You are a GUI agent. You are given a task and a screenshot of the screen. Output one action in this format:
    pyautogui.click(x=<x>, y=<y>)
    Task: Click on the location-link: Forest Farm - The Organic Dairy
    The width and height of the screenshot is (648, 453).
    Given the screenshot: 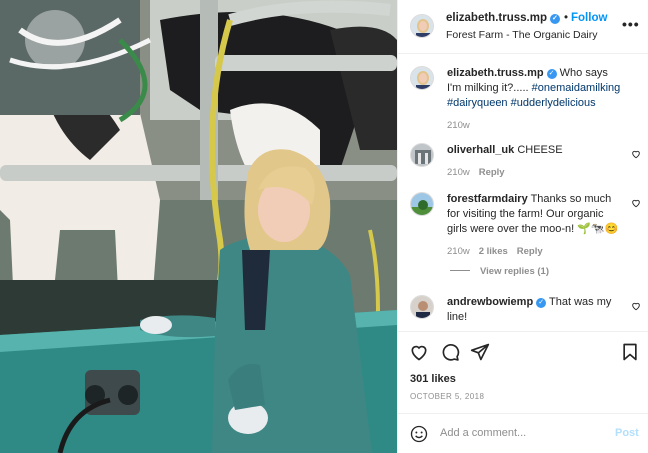 What is the action you would take?
    pyautogui.click(x=522, y=35)
    